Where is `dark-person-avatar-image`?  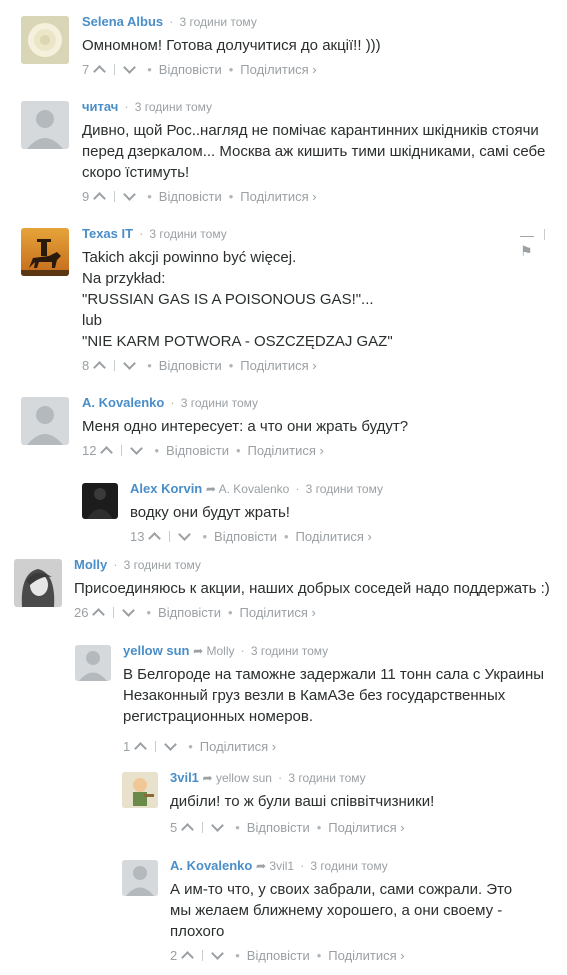
dark-person-avatar-image is located at coordinates (100, 501).